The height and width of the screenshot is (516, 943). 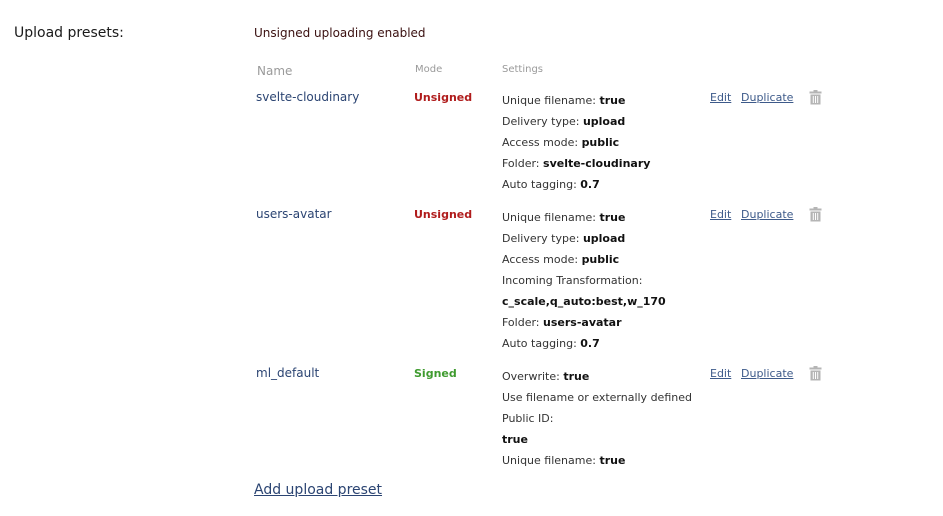 What do you see at coordinates (318, 490) in the screenshot?
I see `add-upload-preset-link: Add upload preset` at bounding box center [318, 490].